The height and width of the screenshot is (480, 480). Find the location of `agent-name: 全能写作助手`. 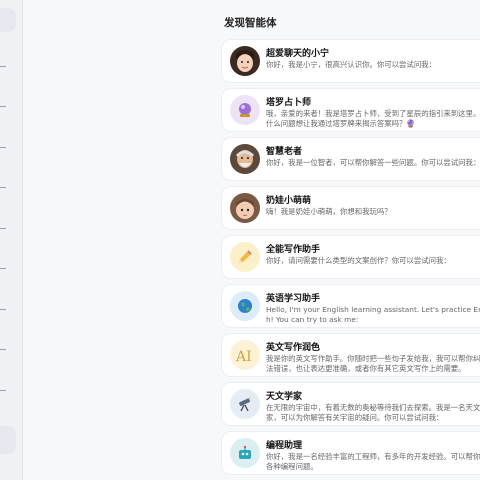

agent-name: 全能写作助手 is located at coordinates (293, 250).